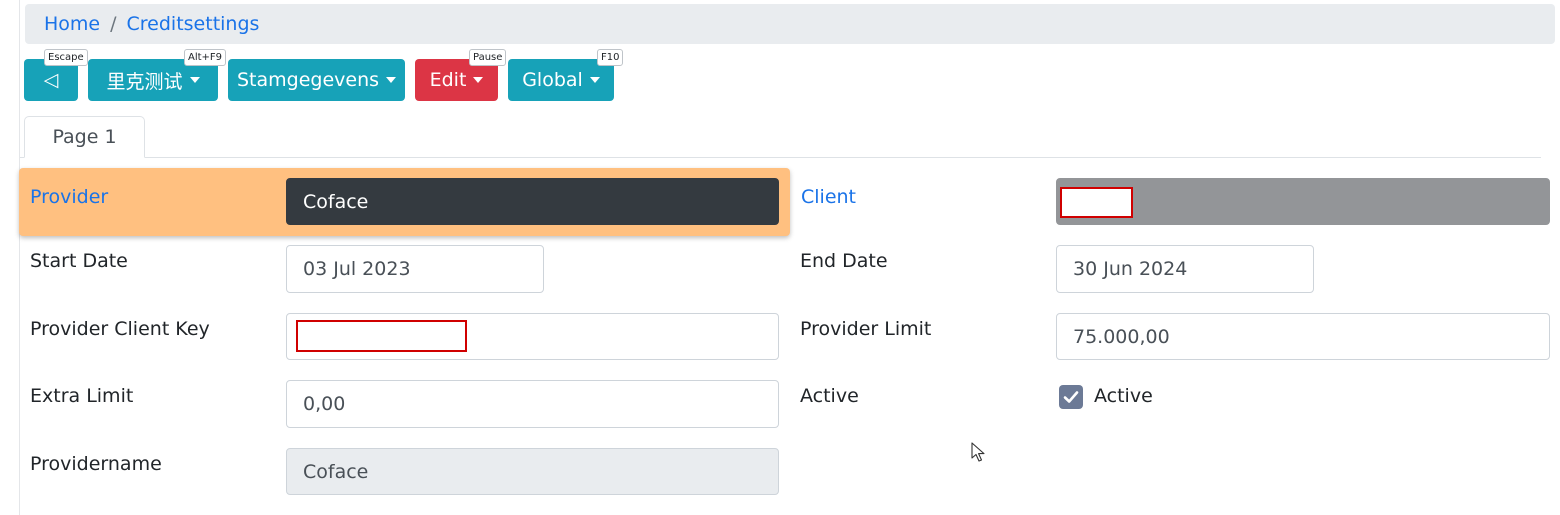 This screenshot has height=515, width=1560. I want to click on client-redacted-box, so click(1096, 202).